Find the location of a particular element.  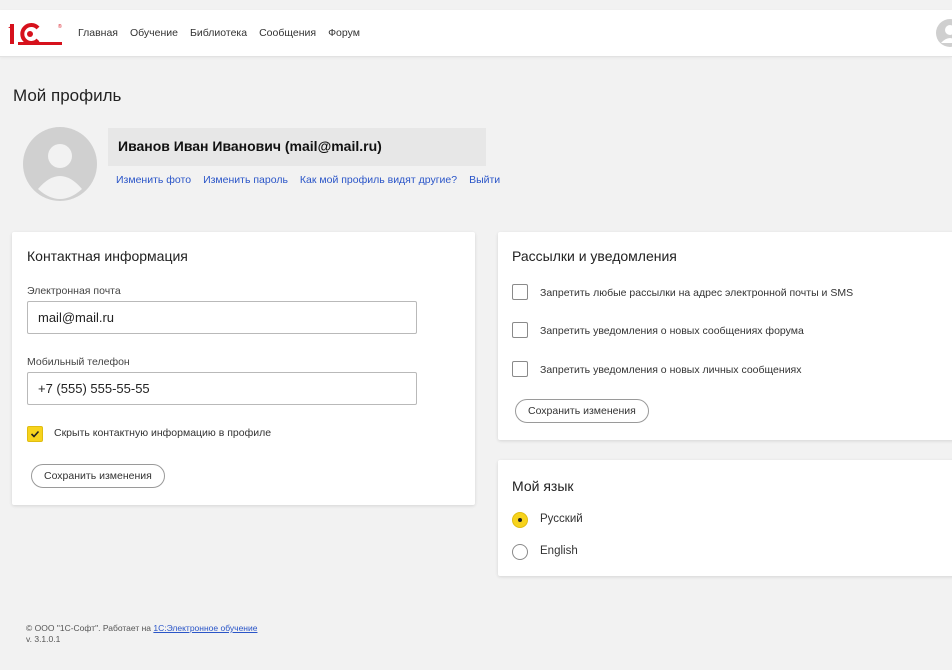

phone-input is located at coordinates (222, 388).